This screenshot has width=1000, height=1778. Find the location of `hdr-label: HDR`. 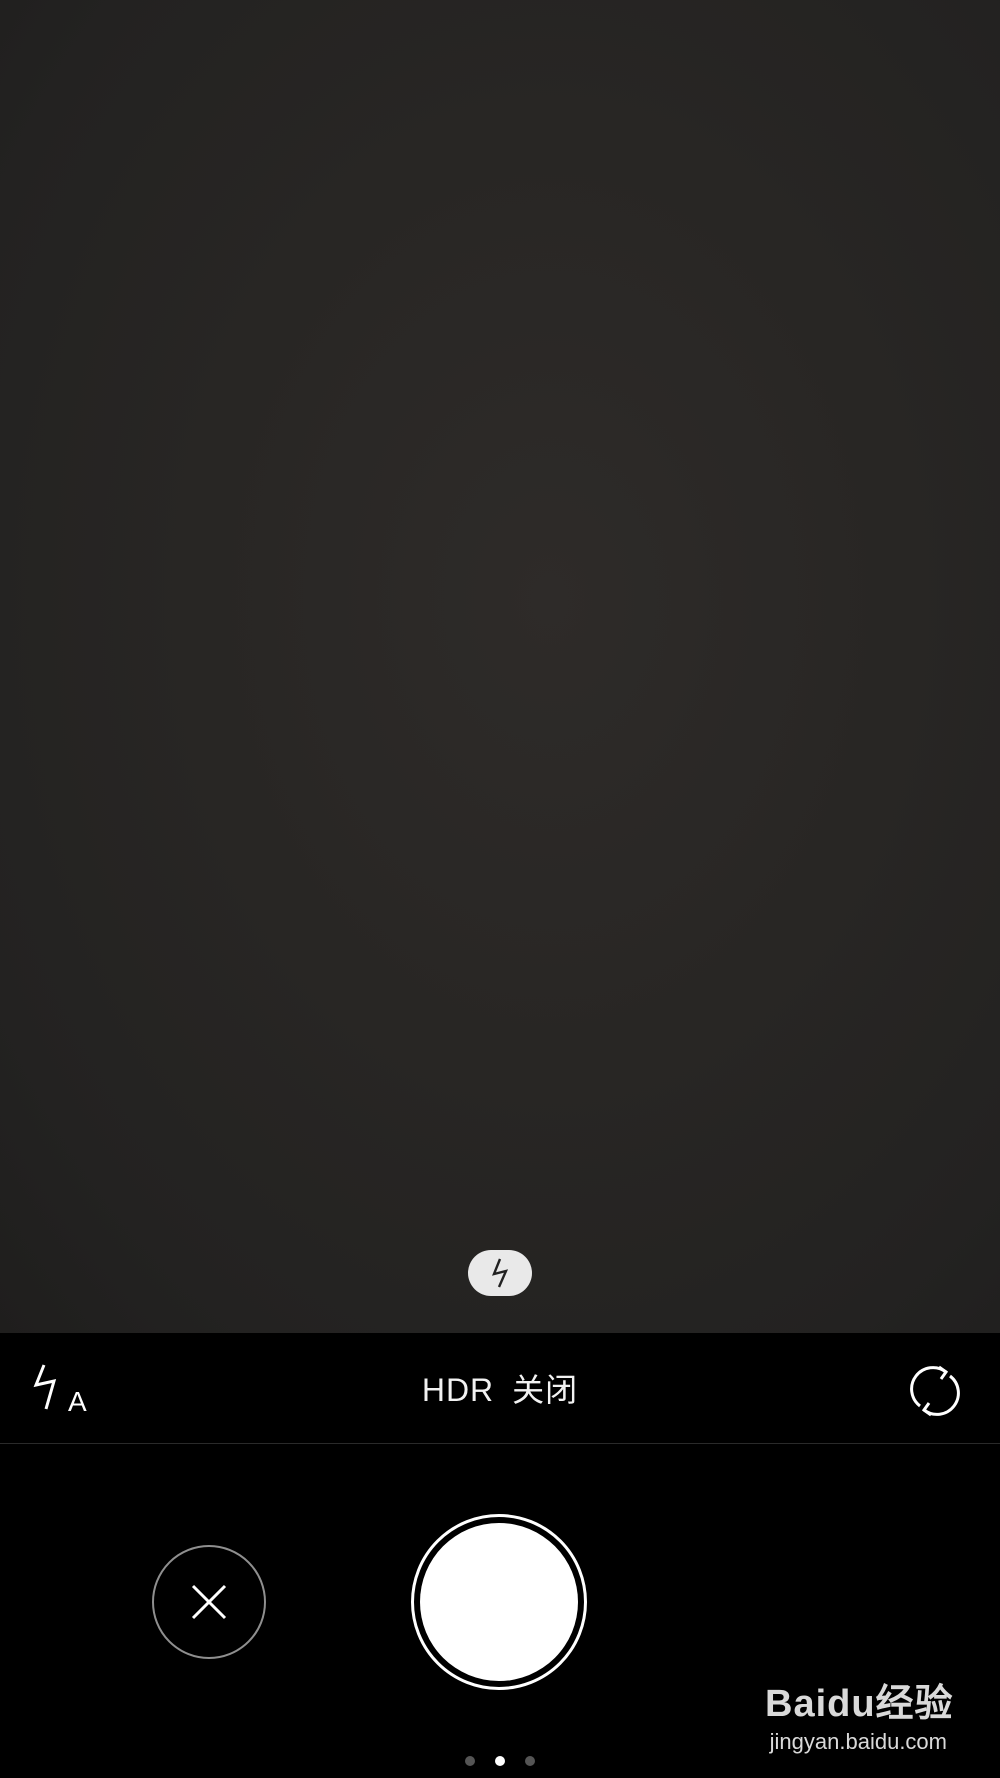

hdr-label: HDR is located at coordinates (458, 1390).